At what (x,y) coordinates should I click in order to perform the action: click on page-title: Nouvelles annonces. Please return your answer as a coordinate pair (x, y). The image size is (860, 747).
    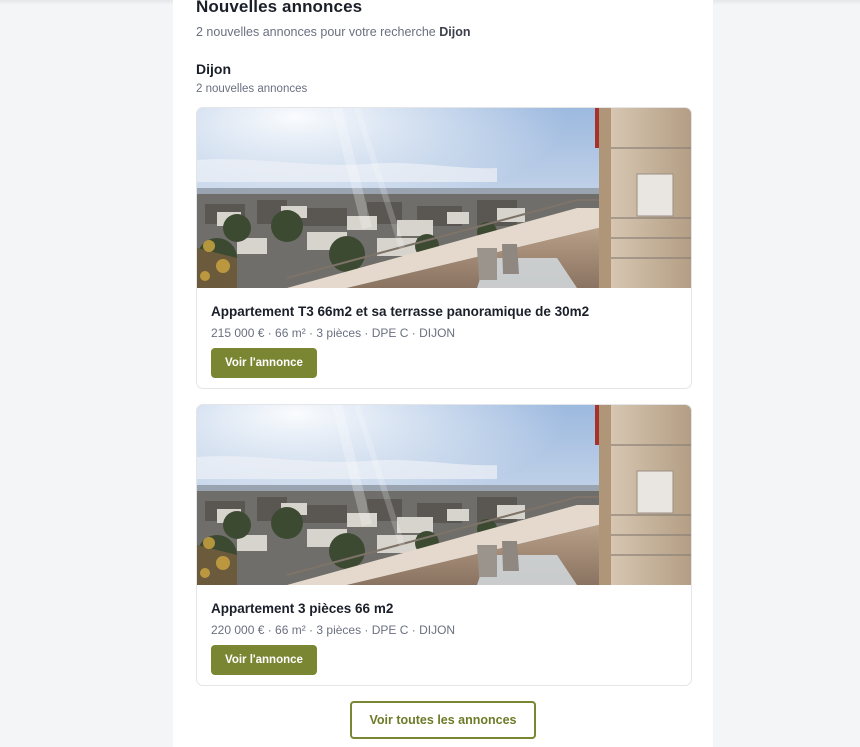
    Looking at the image, I should click on (279, 8).